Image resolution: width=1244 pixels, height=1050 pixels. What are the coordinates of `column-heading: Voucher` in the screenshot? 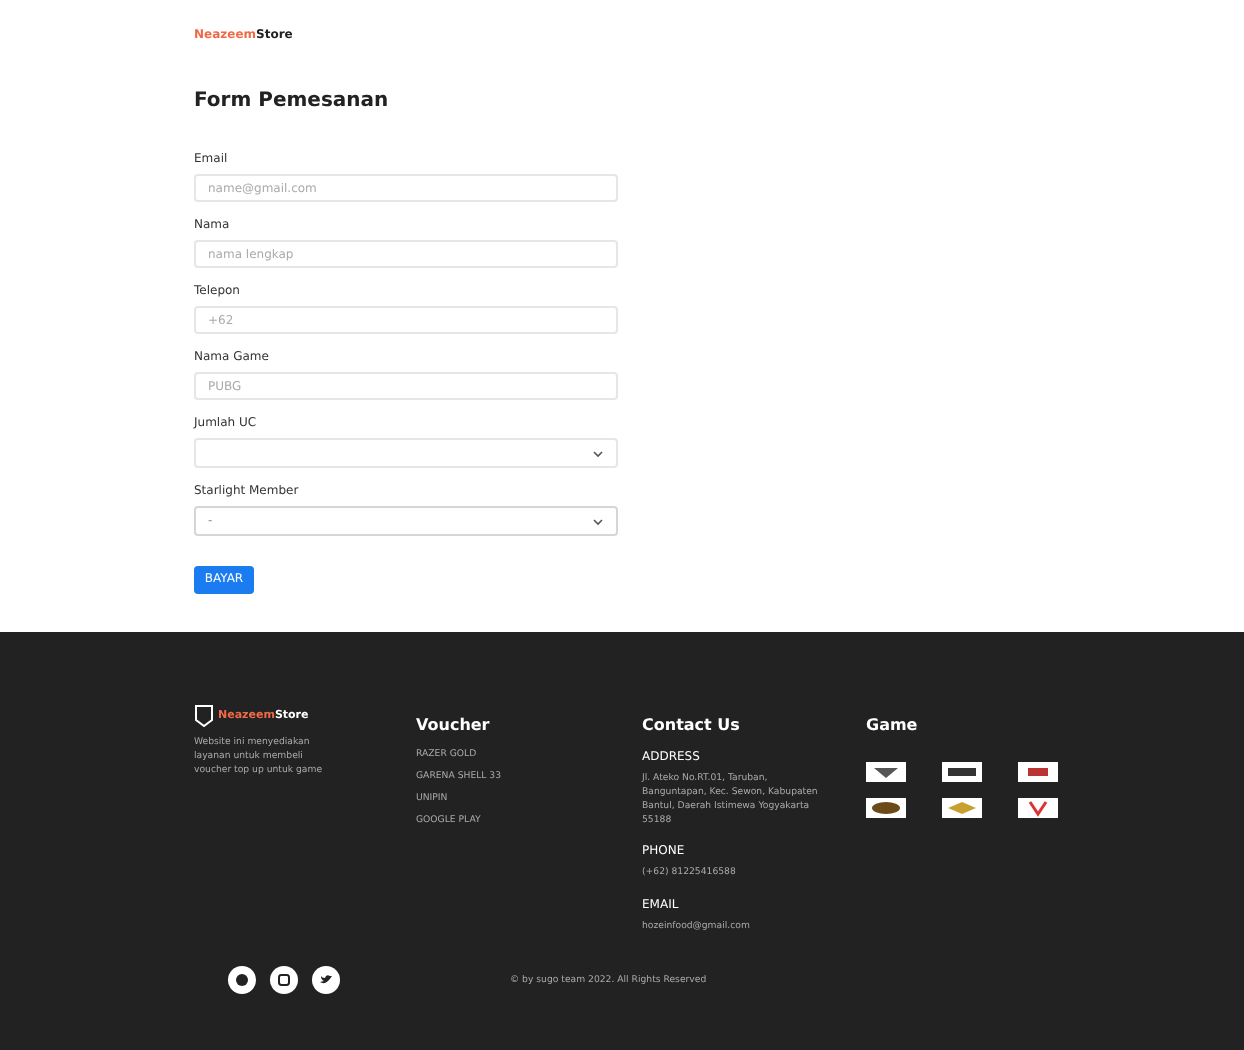 It's located at (453, 725).